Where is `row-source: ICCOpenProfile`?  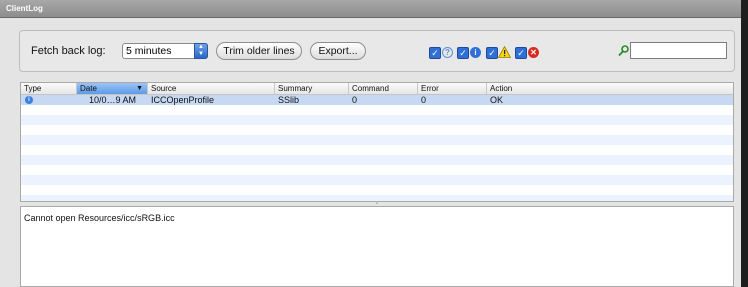 row-source: ICCOpenProfile is located at coordinates (183, 100).